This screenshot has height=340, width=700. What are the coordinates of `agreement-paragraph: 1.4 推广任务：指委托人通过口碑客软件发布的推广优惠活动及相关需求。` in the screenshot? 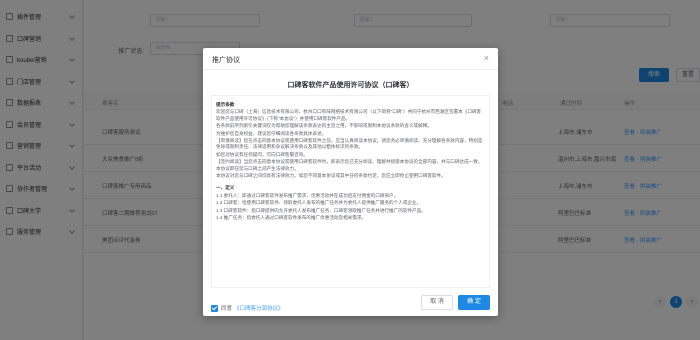 It's located at (291, 218).